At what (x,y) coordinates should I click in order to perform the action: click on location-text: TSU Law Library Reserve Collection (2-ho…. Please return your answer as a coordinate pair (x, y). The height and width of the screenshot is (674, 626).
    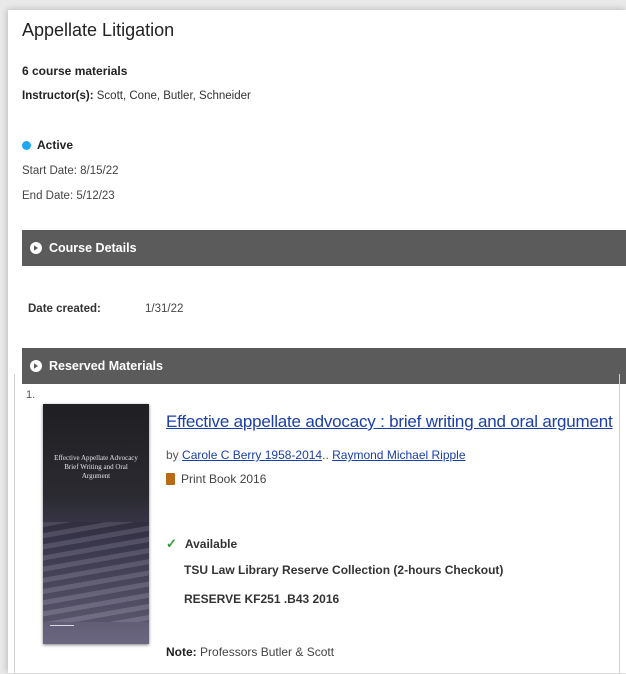
    Looking at the image, I should click on (344, 570).